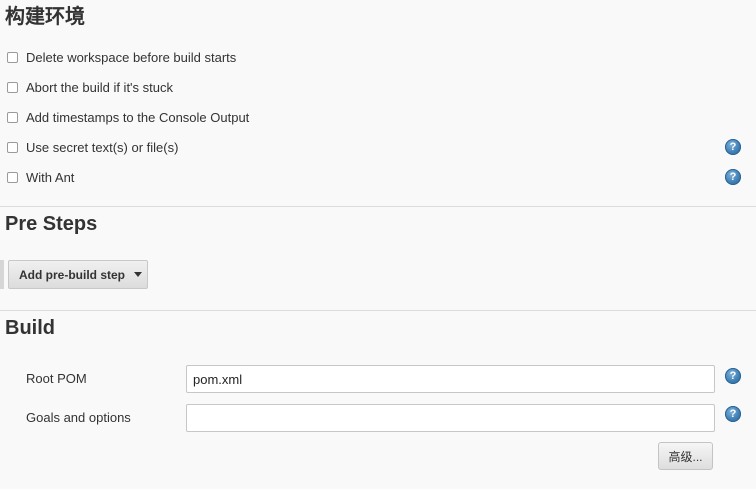 Image resolution: width=756 pixels, height=489 pixels. What do you see at coordinates (102, 147) in the screenshot?
I see `option-label-use-secret-text: Use secret text(s) or file(s)` at bounding box center [102, 147].